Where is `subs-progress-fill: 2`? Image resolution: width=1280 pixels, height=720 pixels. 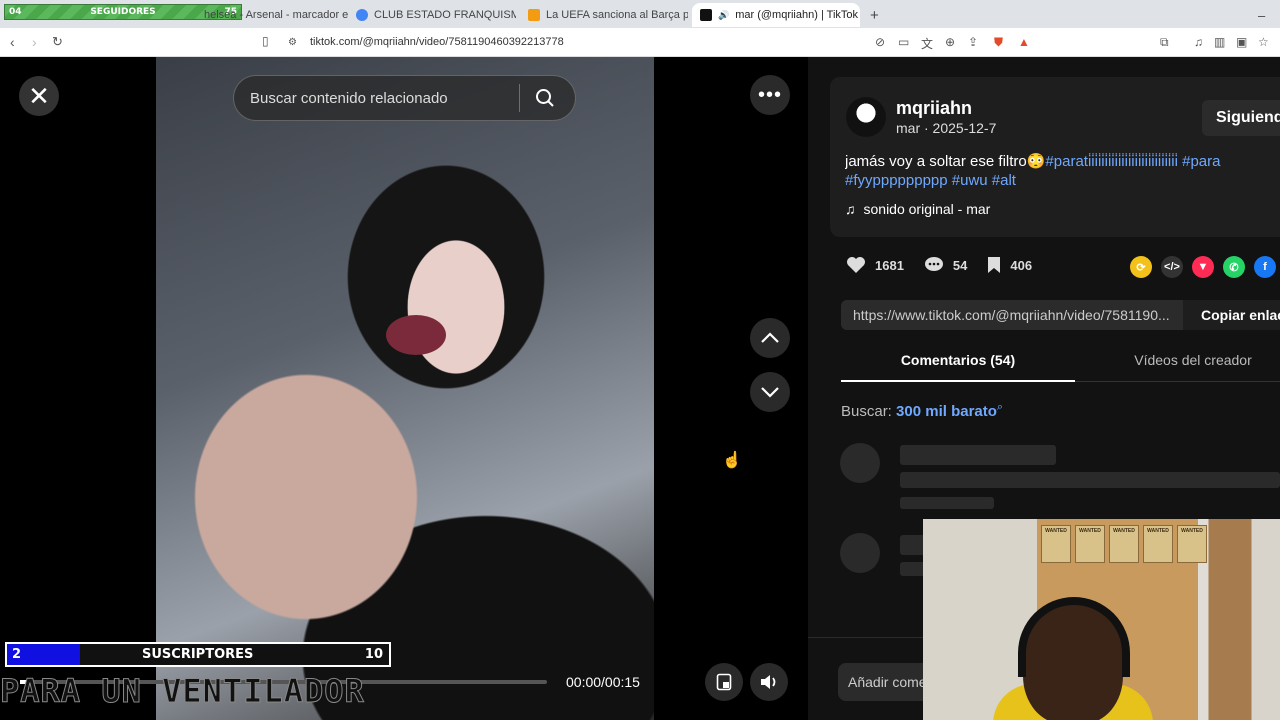
subs-progress-fill: 2 is located at coordinates (43, 654).